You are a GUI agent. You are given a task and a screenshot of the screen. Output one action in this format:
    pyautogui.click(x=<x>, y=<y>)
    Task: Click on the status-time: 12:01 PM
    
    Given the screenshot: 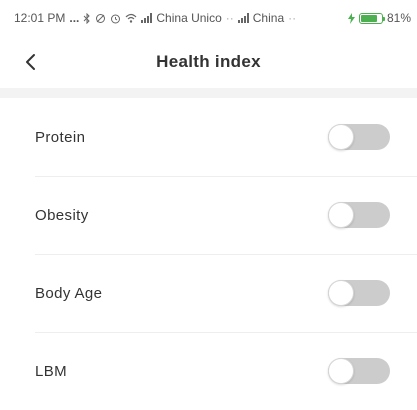 What is the action you would take?
    pyautogui.click(x=40, y=18)
    